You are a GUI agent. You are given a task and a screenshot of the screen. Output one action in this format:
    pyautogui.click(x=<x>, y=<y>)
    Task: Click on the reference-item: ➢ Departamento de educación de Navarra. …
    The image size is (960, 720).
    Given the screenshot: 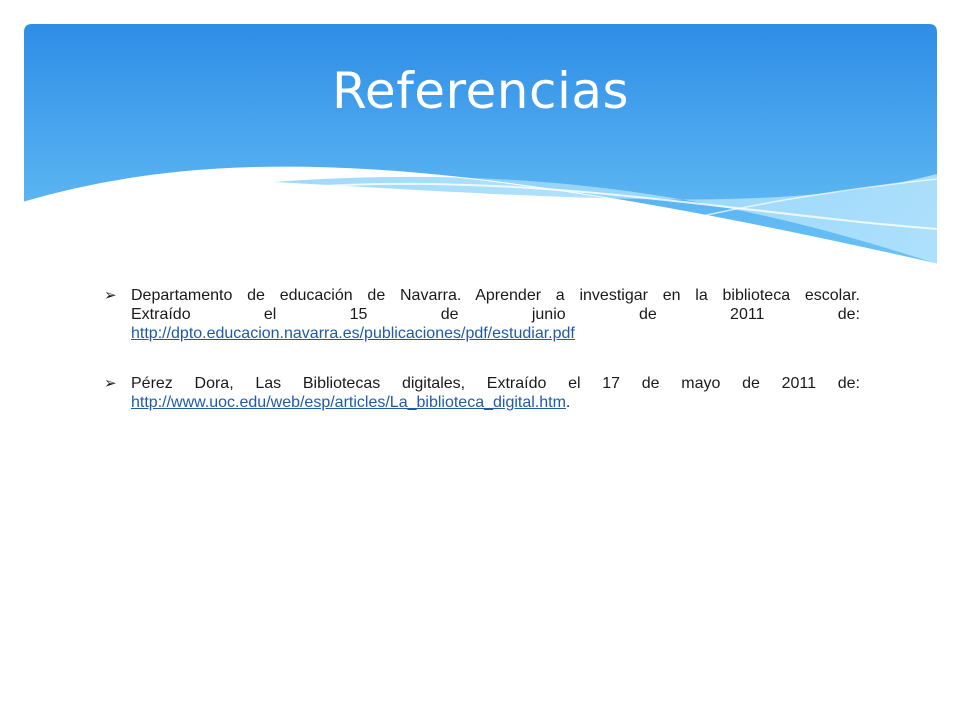 What is the action you would take?
    pyautogui.click(x=482, y=314)
    